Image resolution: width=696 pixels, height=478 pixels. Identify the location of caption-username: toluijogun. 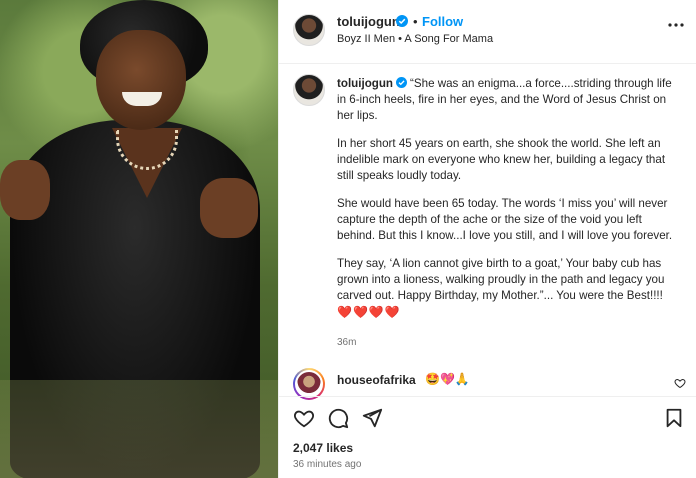
(365, 83).